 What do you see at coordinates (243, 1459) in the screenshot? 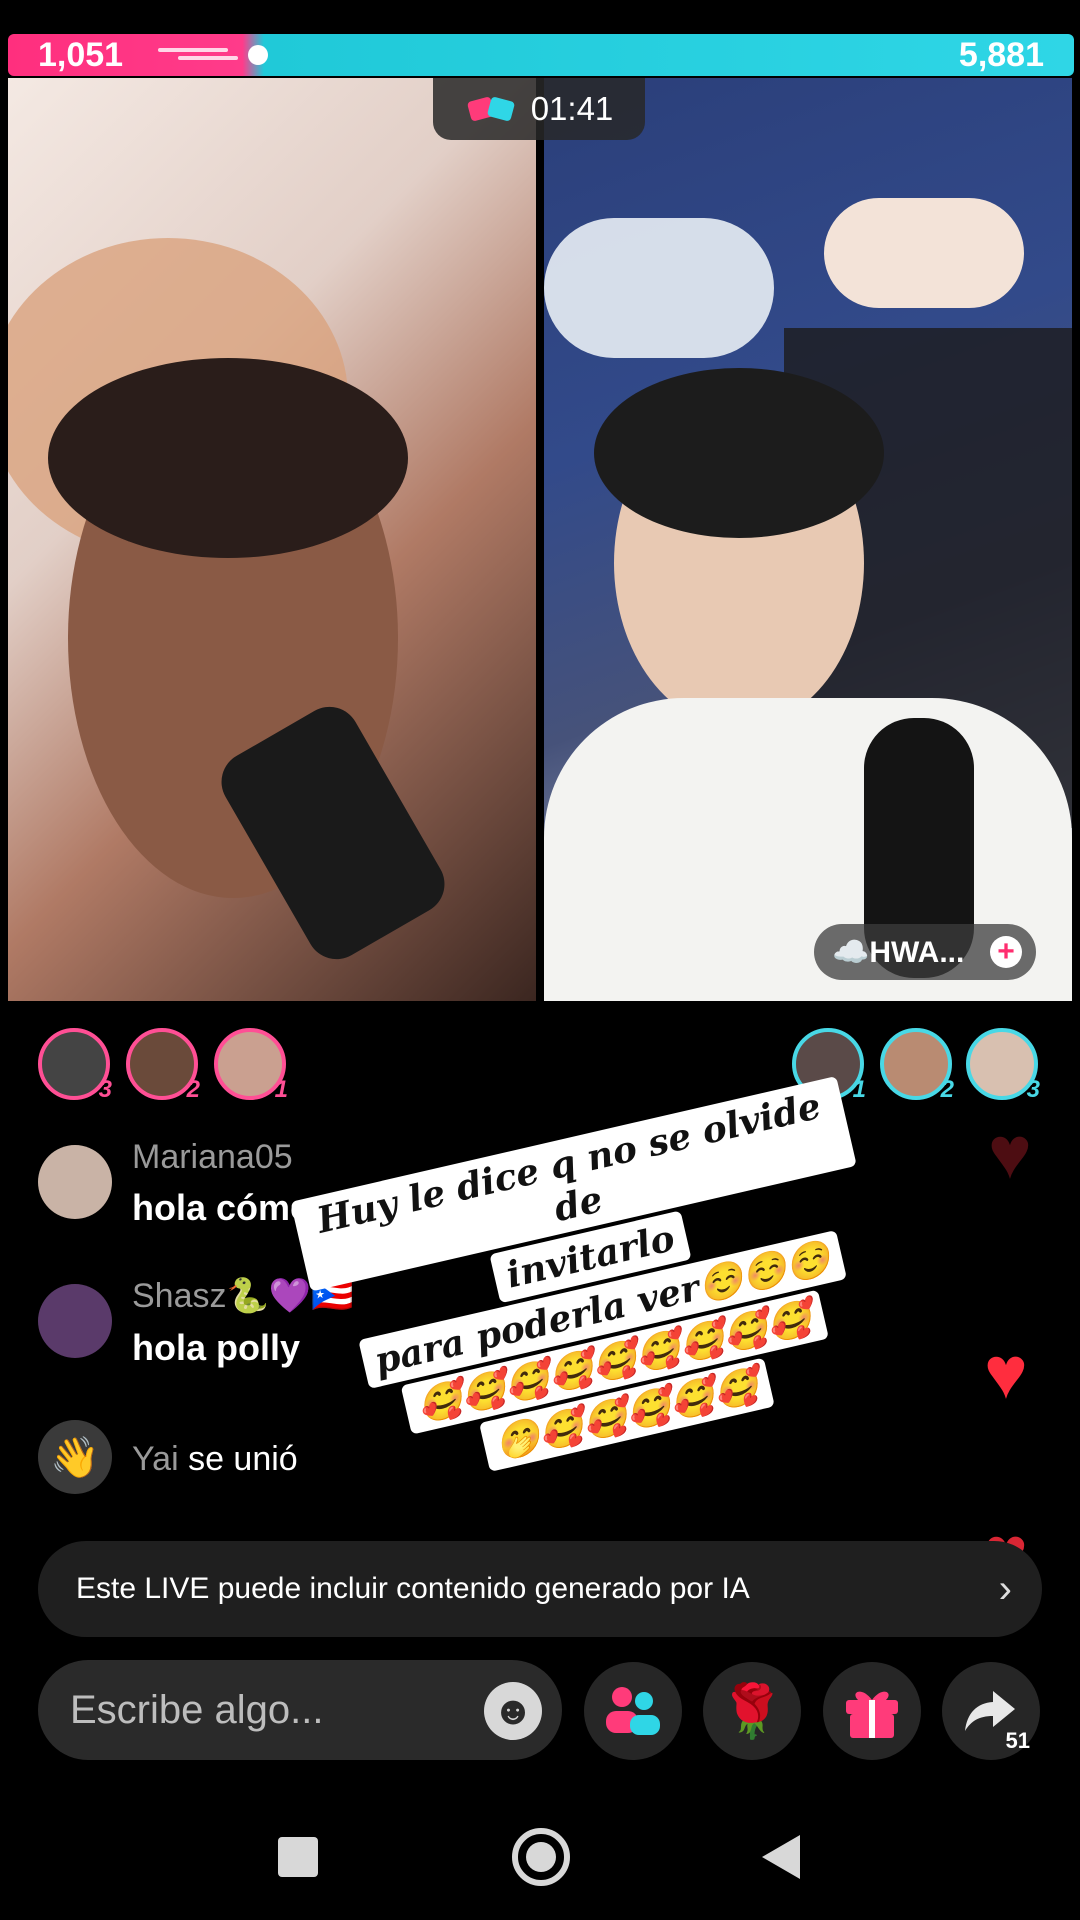
I see `join-text: se unió` at bounding box center [243, 1459].